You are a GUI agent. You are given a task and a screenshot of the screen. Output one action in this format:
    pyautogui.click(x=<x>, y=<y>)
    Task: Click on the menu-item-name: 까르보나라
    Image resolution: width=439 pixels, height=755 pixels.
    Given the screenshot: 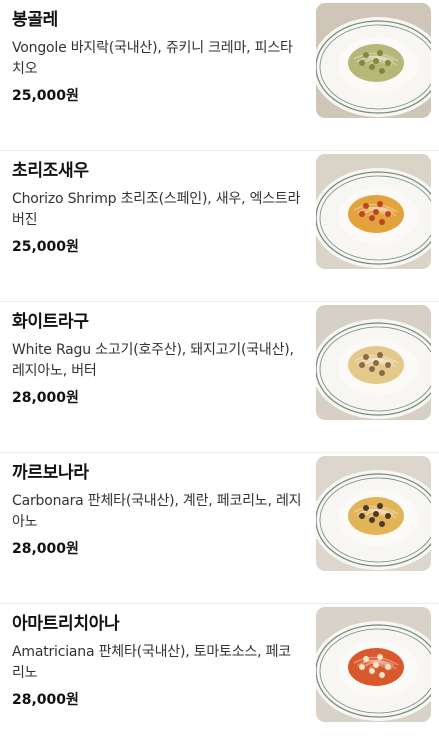 What is the action you would take?
    pyautogui.click(x=50, y=473)
    